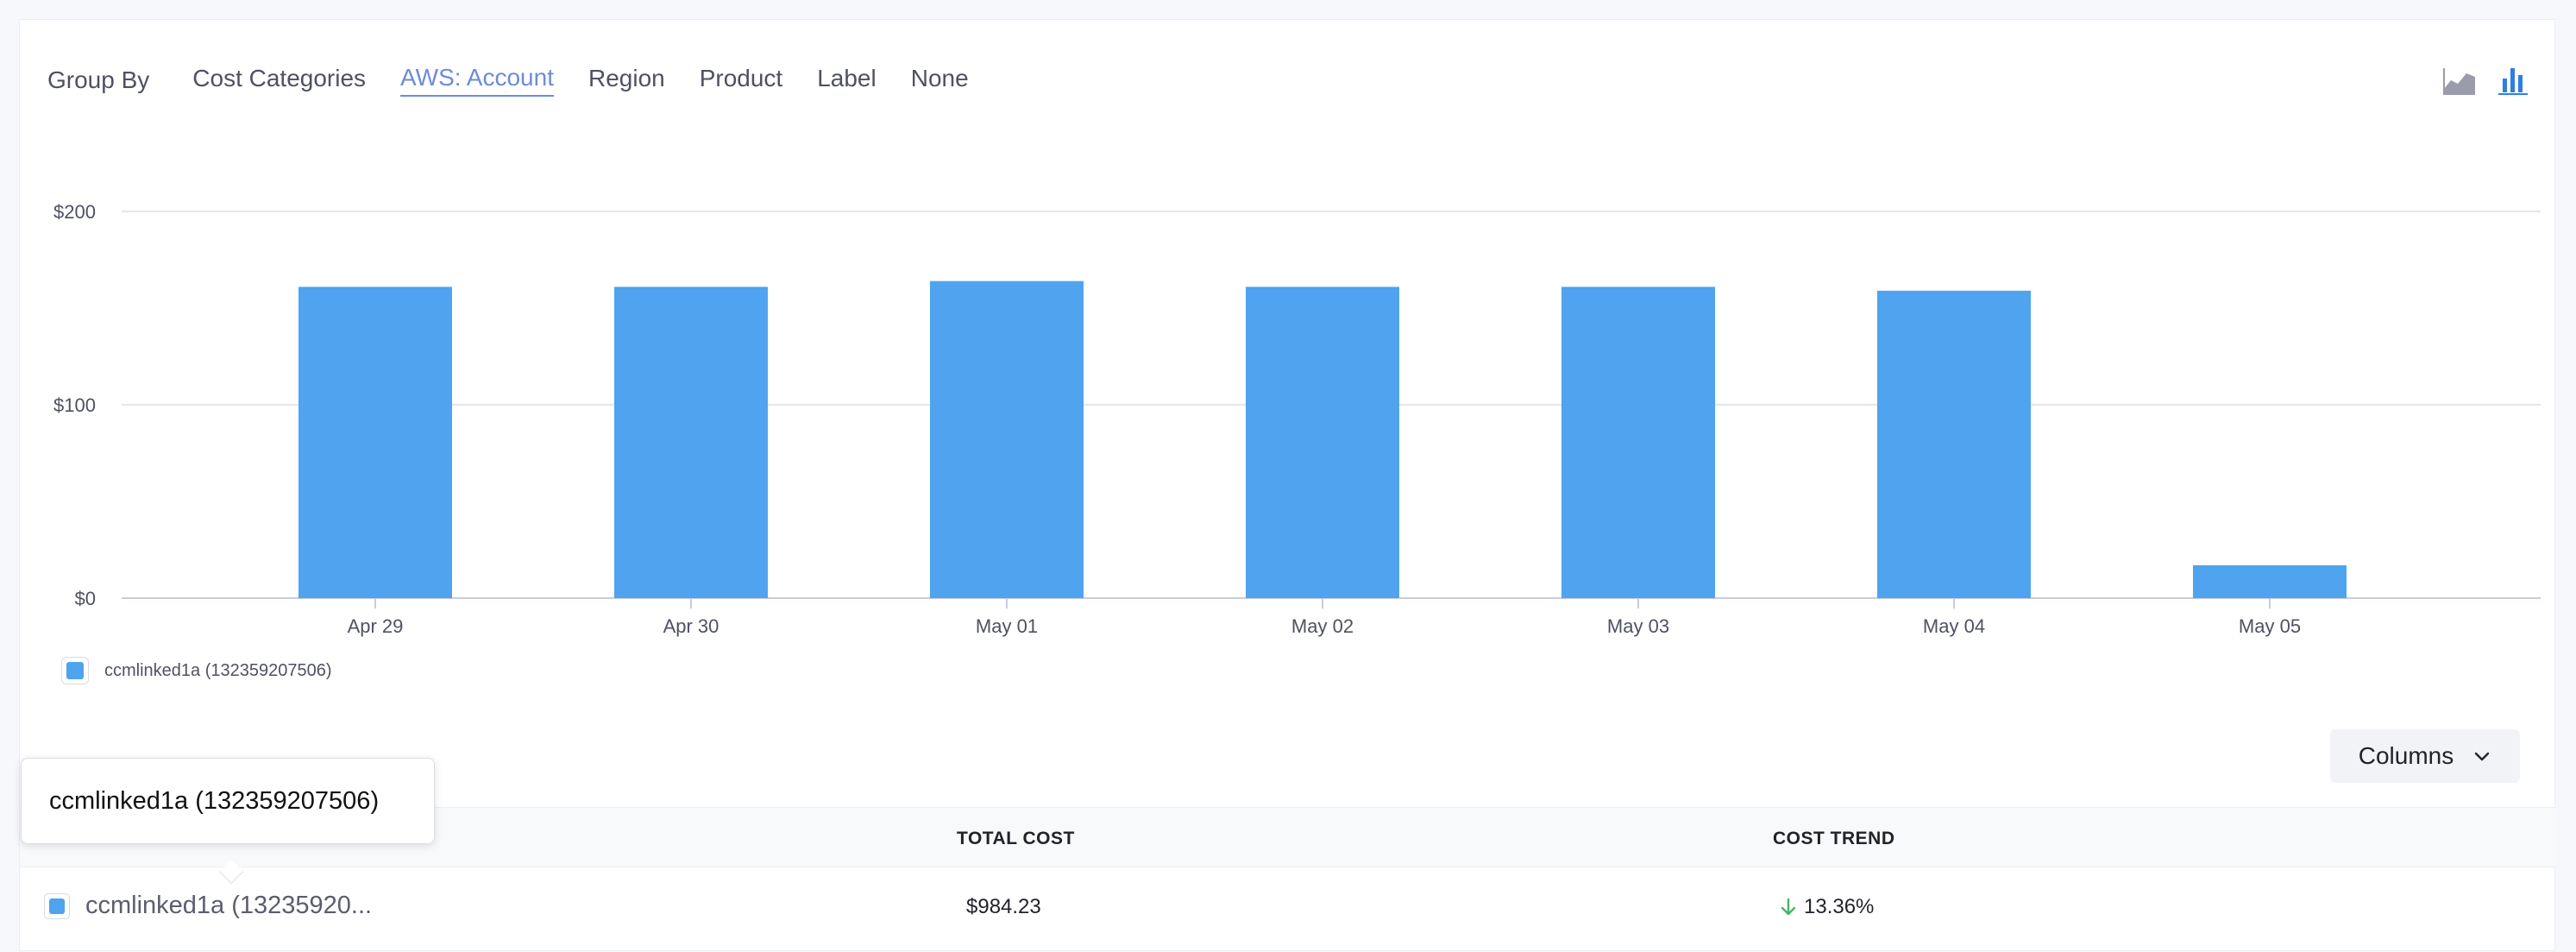 The height and width of the screenshot is (952, 2576). Describe the element at coordinates (279, 81) in the screenshot. I see `group-by-cost-categories: Cost Categories` at that location.